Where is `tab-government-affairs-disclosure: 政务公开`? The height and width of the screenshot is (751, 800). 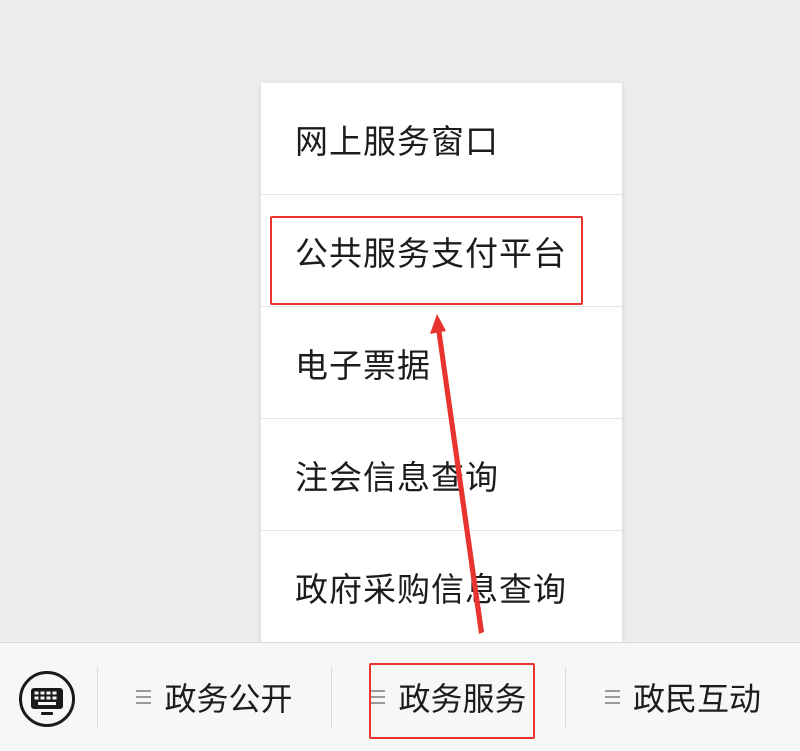 tab-government-affairs-disclosure: 政务公开 is located at coordinates (214, 697).